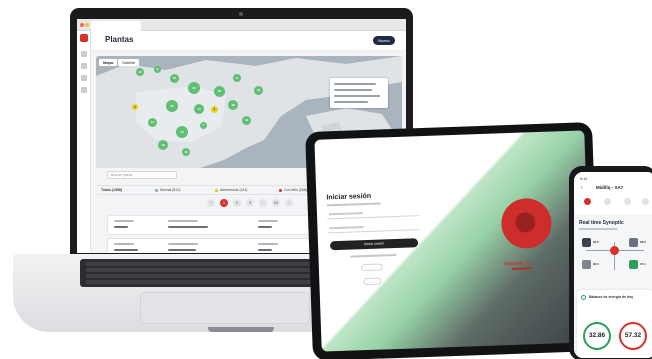  I want to click on grid-value: 68.2, so click(643, 242).